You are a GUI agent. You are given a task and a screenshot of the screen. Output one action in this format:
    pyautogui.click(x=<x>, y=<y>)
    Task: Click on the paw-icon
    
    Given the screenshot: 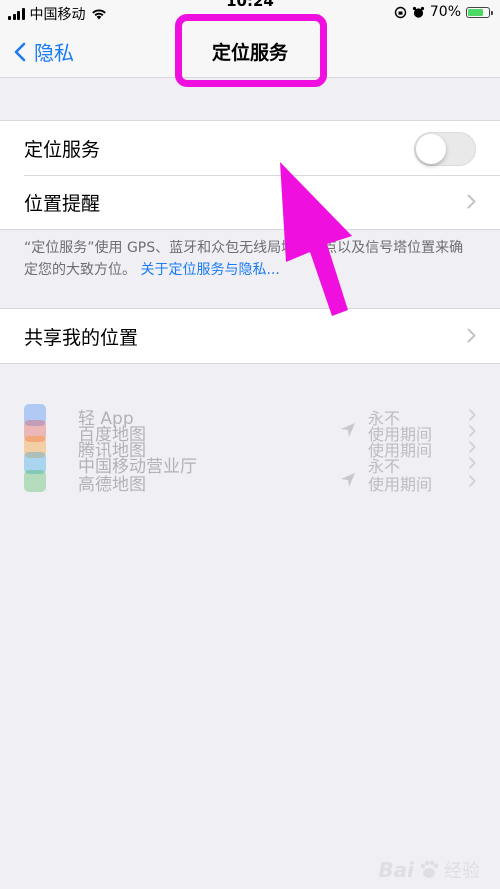 What is the action you would take?
    pyautogui.click(x=429, y=869)
    